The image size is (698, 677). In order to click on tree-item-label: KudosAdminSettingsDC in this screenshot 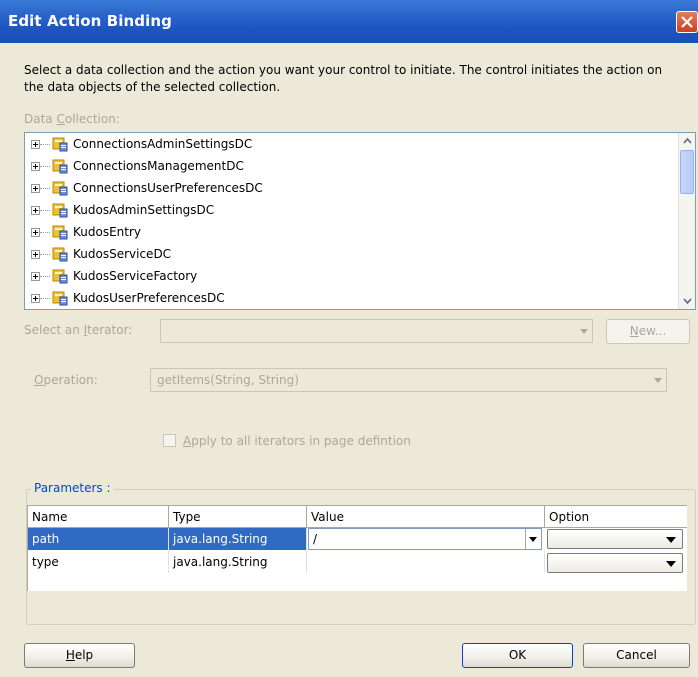, I will do `click(144, 210)`.